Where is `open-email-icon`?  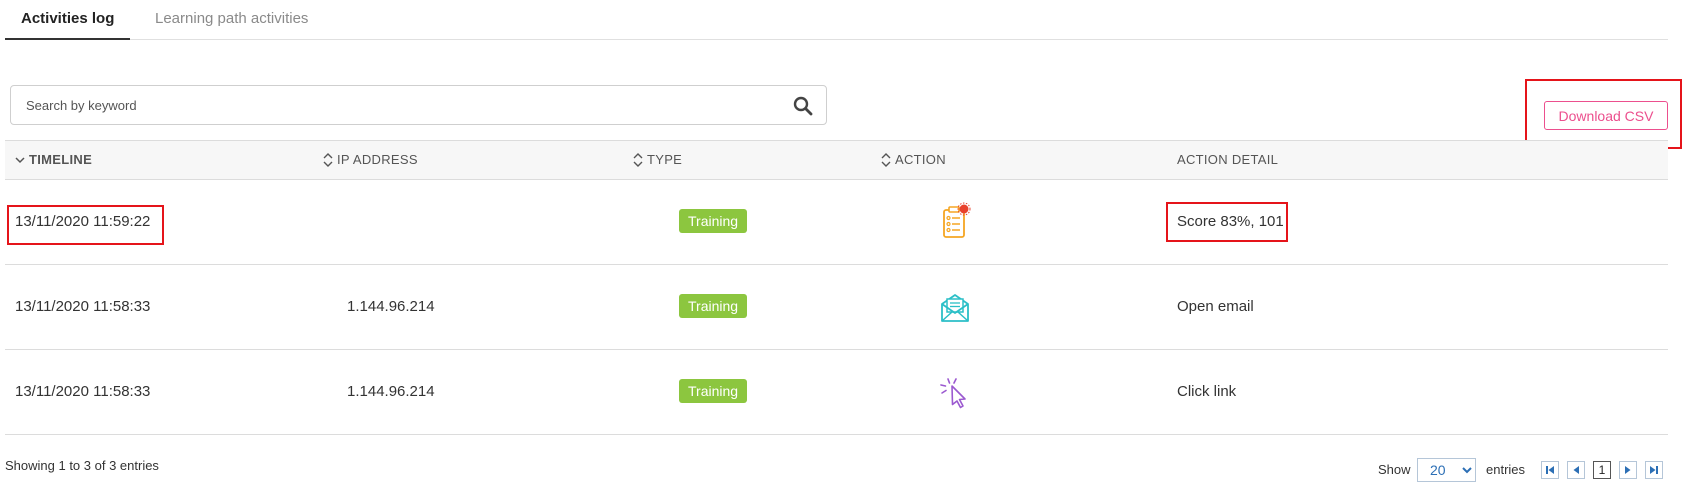 open-email-icon is located at coordinates (955, 308).